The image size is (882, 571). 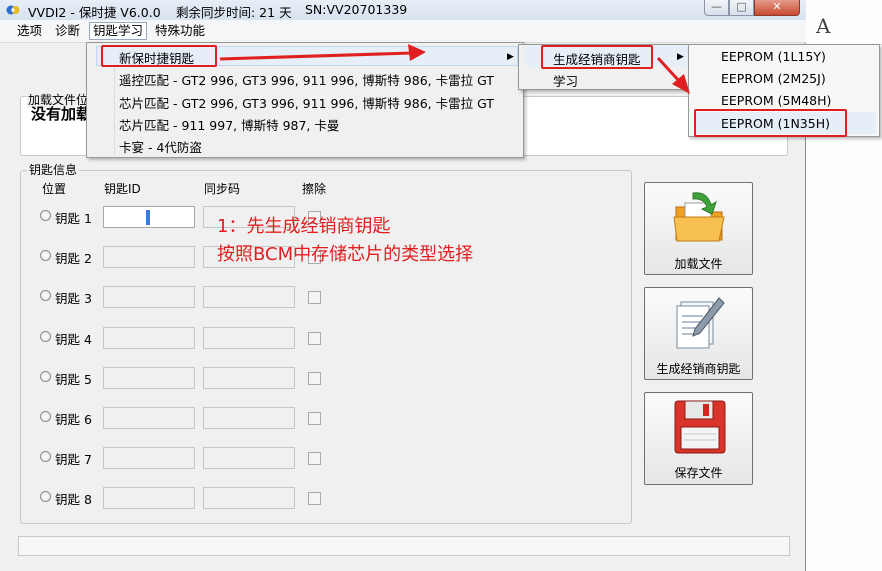 What do you see at coordinates (322, 52) in the screenshot?
I see `arrow-to-generate-dealer-key` at bounding box center [322, 52].